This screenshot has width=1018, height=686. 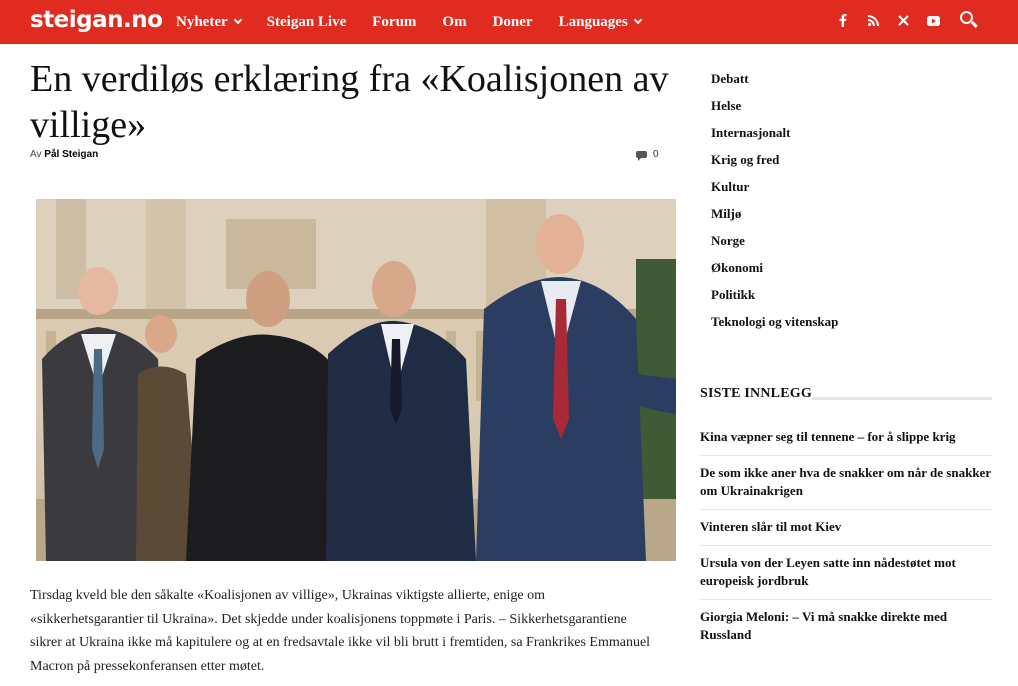 What do you see at coordinates (36, 154) in the screenshot?
I see `byline-prefix: Av` at bounding box center [36, 154].